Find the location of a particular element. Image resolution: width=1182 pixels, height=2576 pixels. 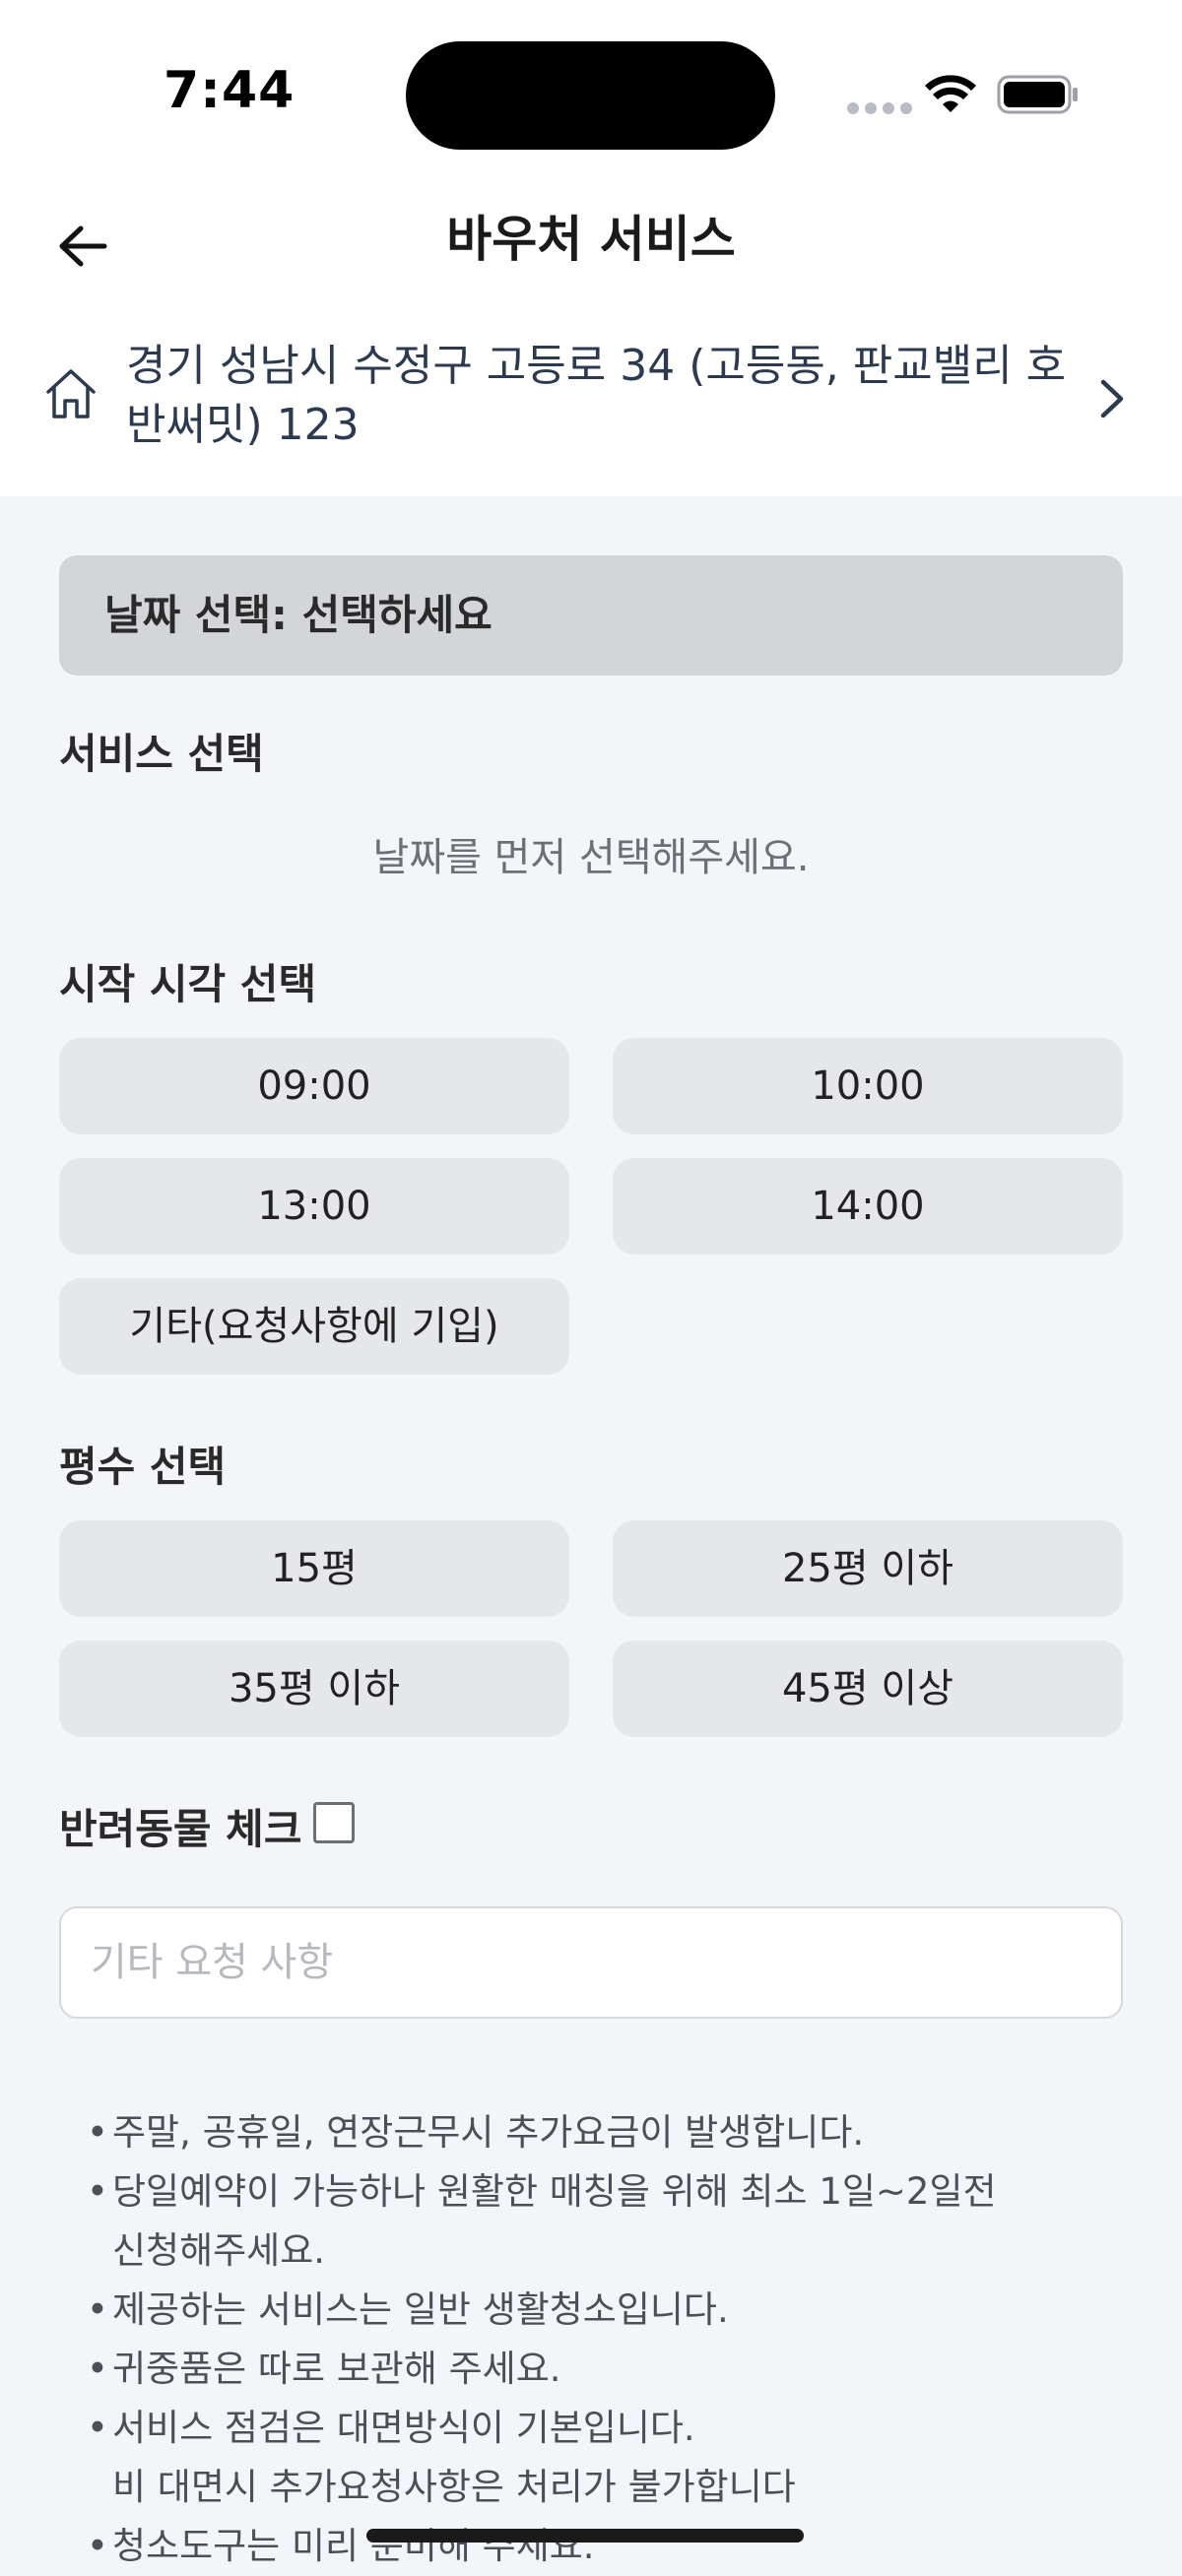

back-button is located at coordinates (82, 246).